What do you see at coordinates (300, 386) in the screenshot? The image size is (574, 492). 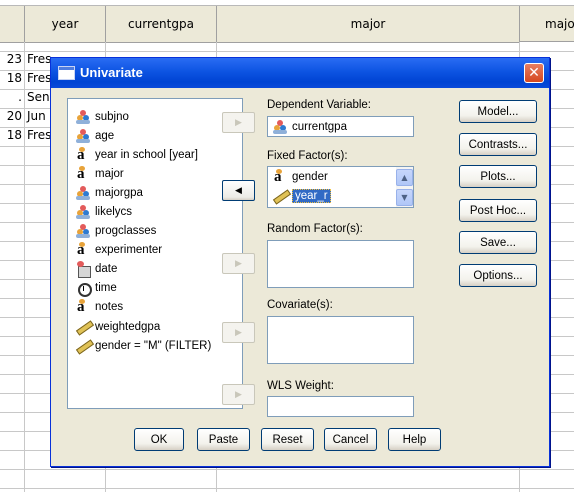 I see `wls-weight-label: WLS Weight:` at bounding box center [300, 386].